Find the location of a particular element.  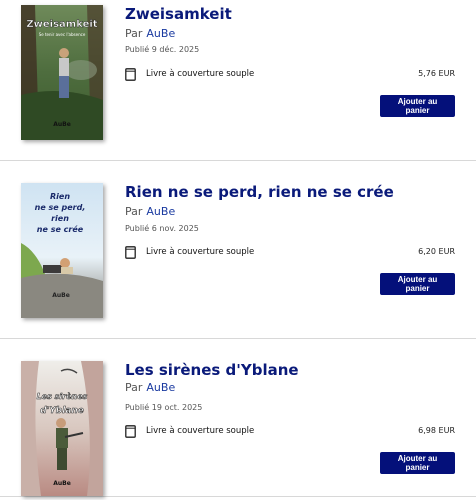

cover-title: Zweisamkeit is located at coordinates (61, 24).